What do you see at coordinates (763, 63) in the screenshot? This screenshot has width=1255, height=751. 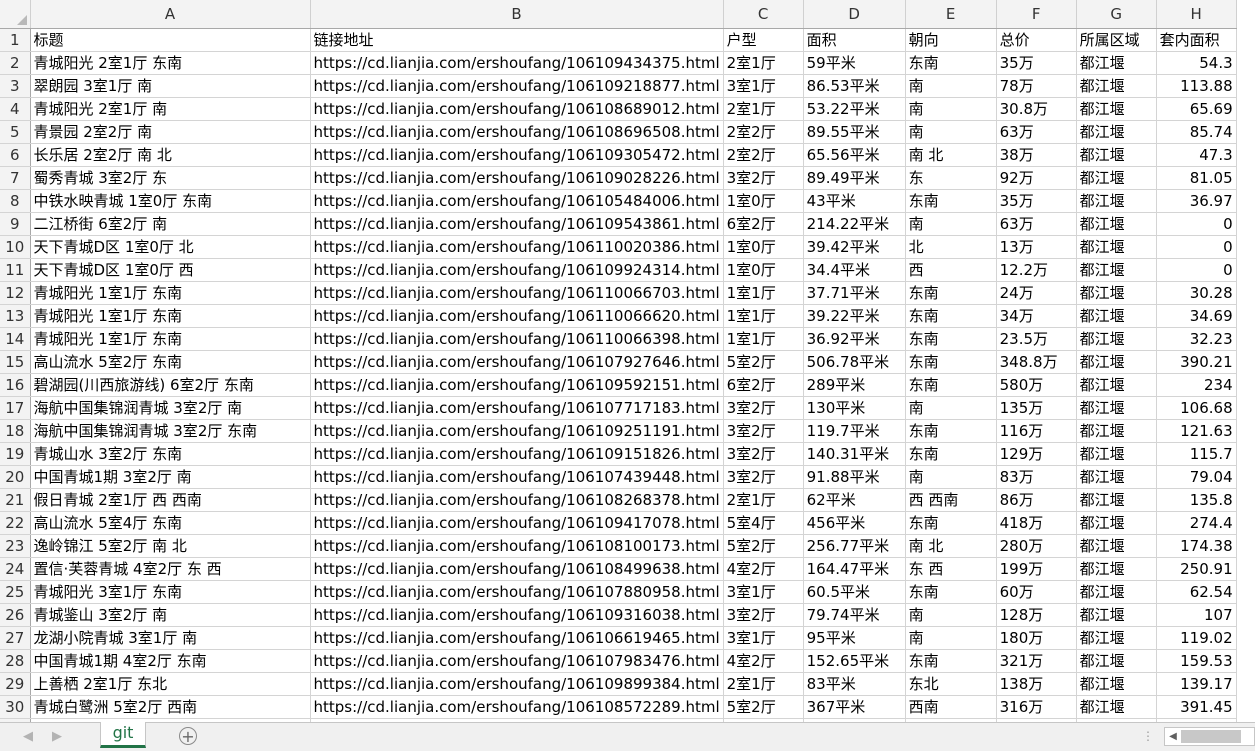 I see `table-cell: 2室1厅` at bounding box center [763, 63].